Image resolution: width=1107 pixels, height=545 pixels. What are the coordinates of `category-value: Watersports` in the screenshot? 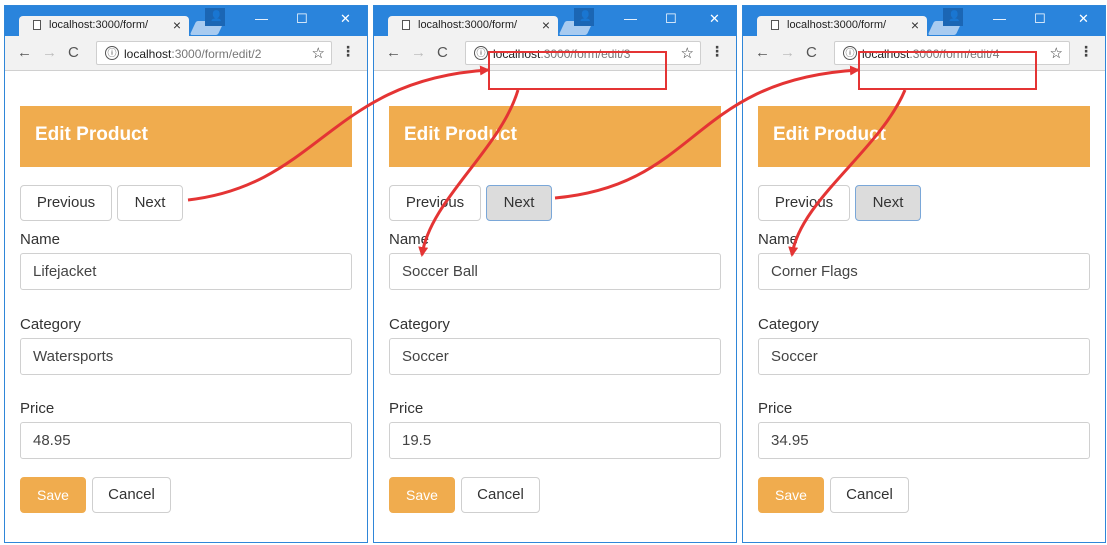 It's located at (73, 356).